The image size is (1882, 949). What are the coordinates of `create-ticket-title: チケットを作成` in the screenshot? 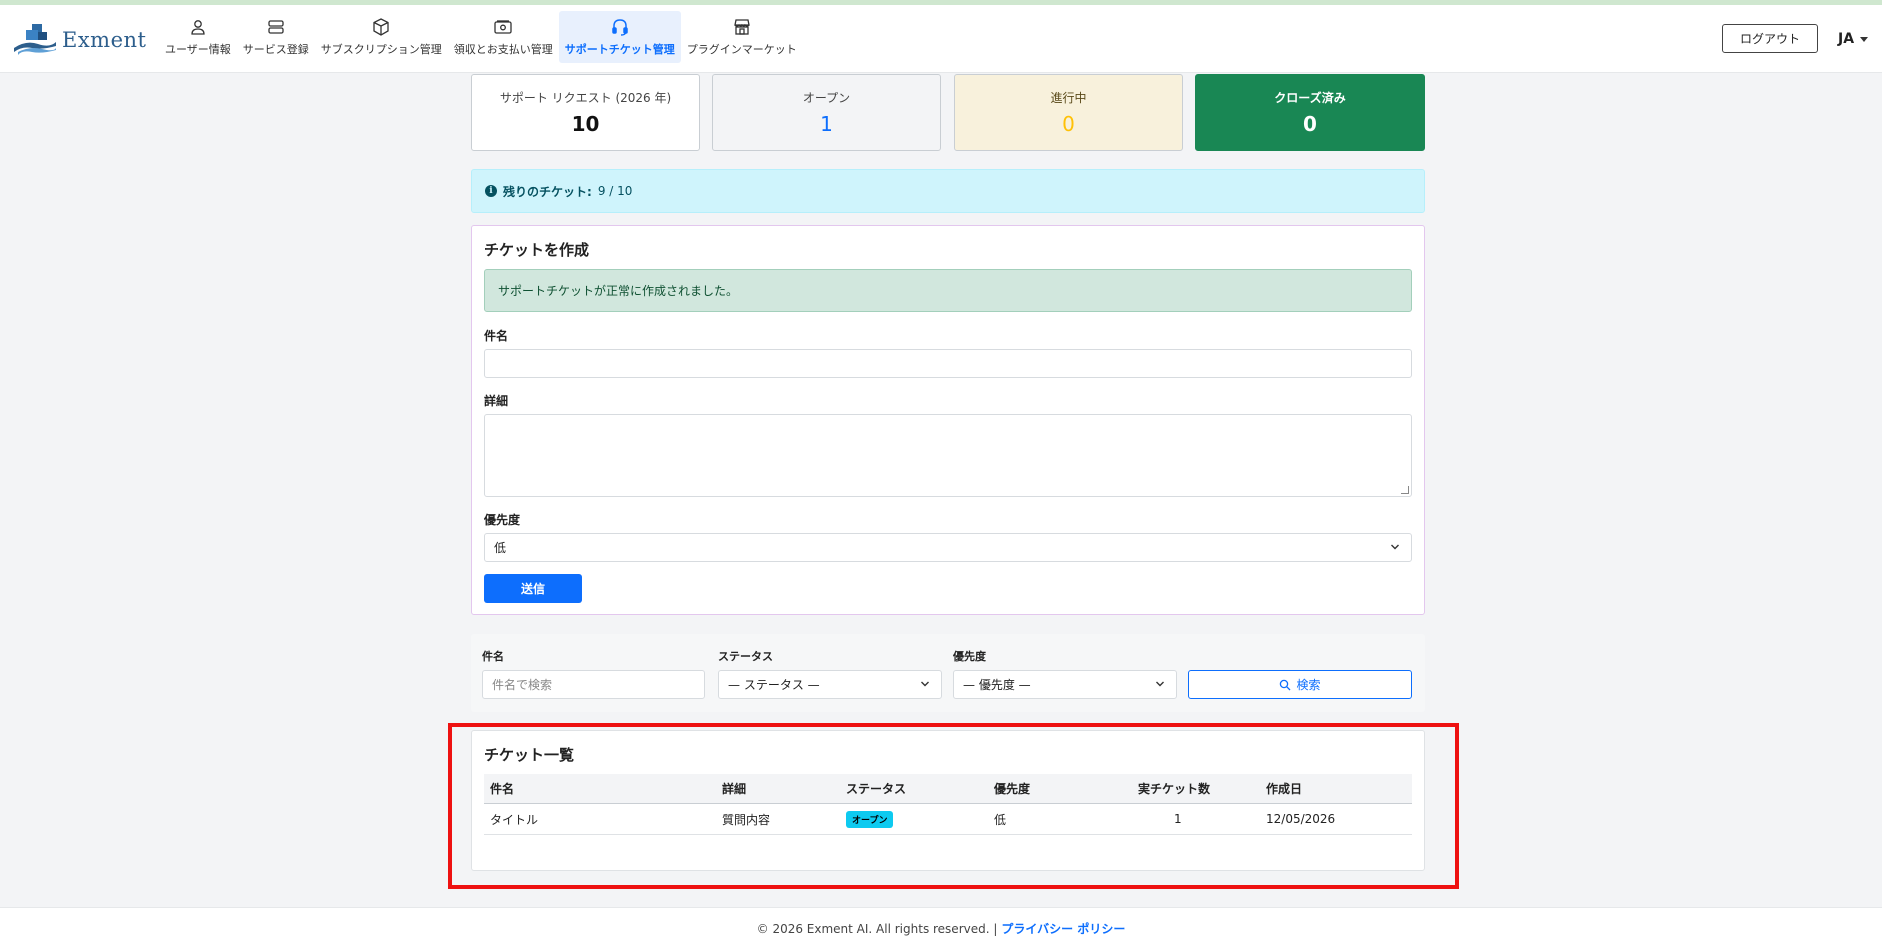 It's located at (537, 250).